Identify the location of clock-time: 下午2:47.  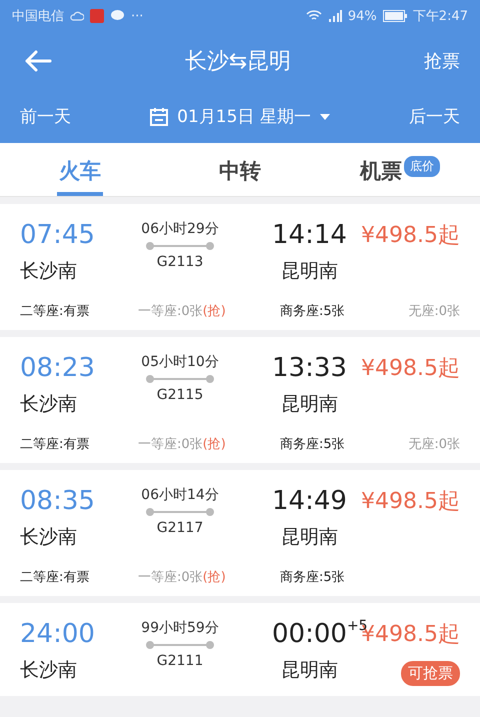
(440, 16).